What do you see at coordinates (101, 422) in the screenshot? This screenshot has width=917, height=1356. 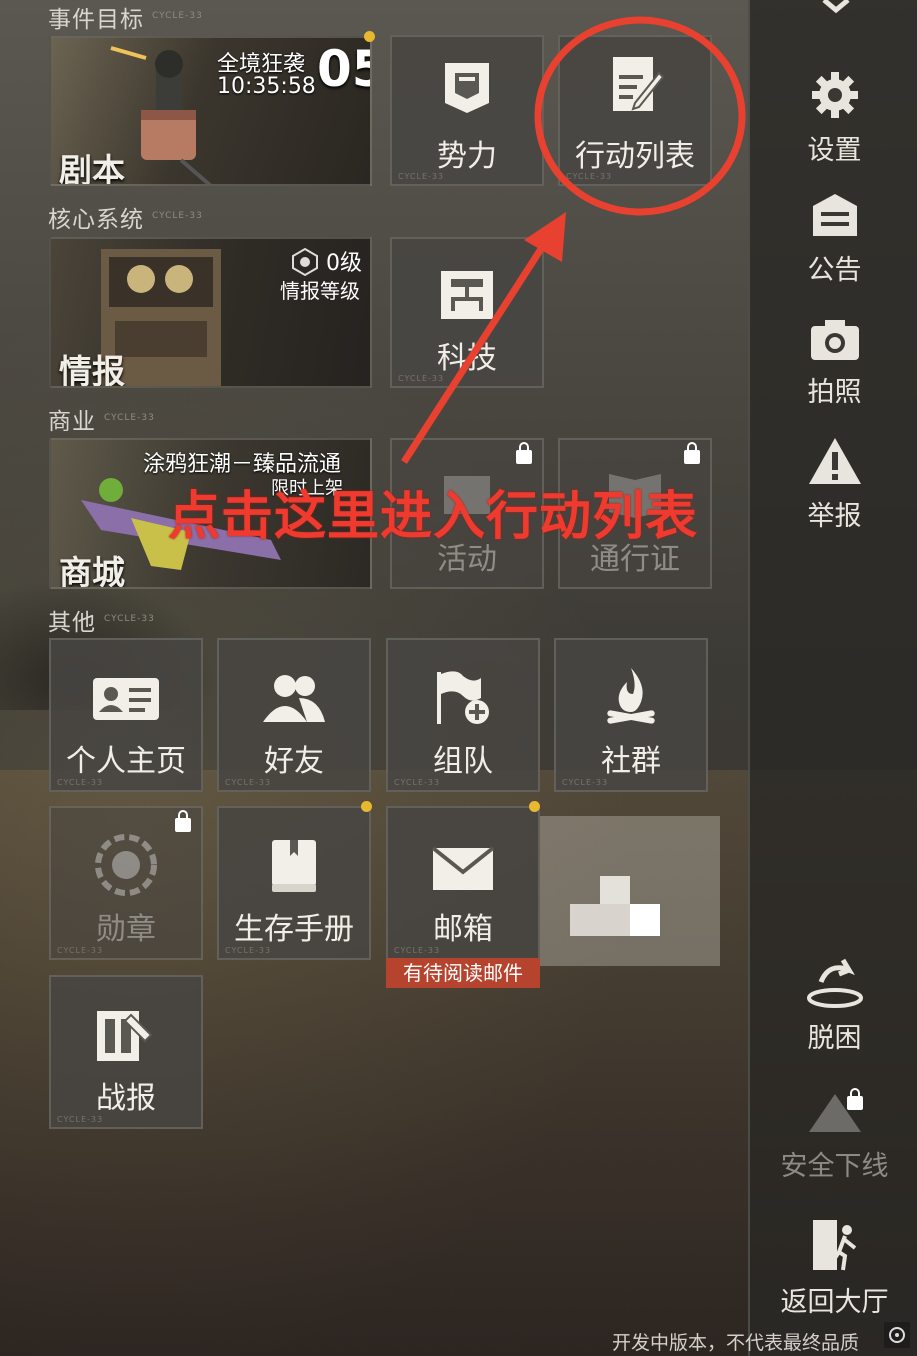 I see `section-title-commerce: 商业 CYCLE-33` at bounding box center [101, 422].